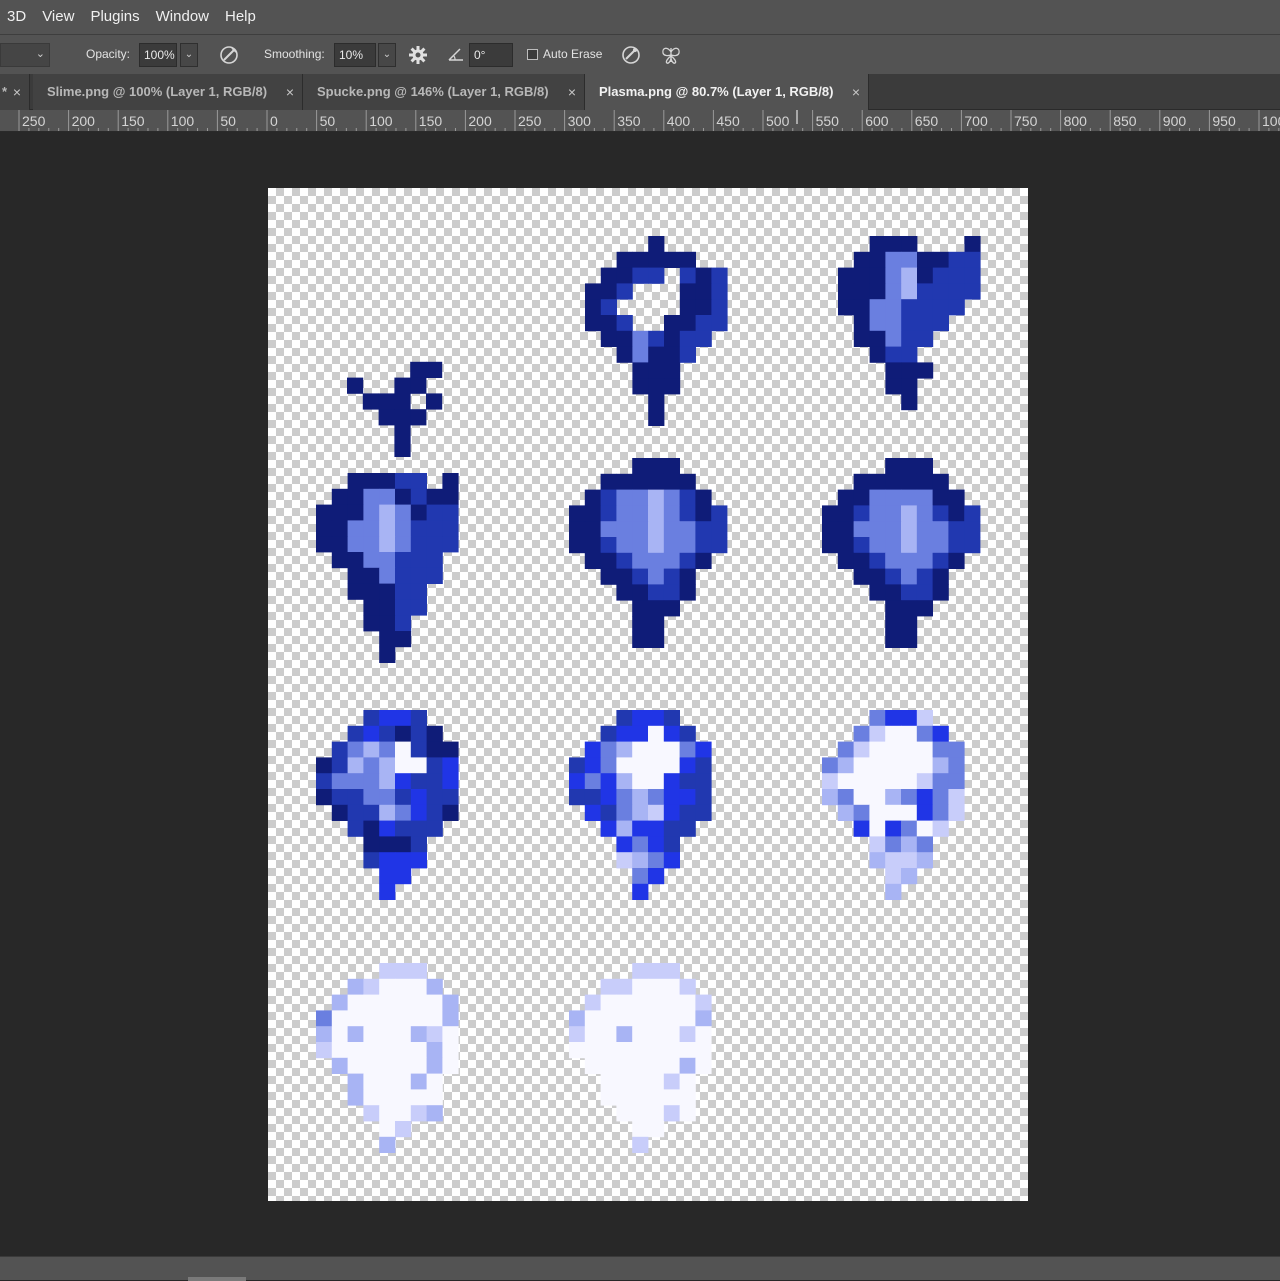  Describe the element at coordinates (240, 17) in the screenshot. I see `menu-help: Help` at that location.